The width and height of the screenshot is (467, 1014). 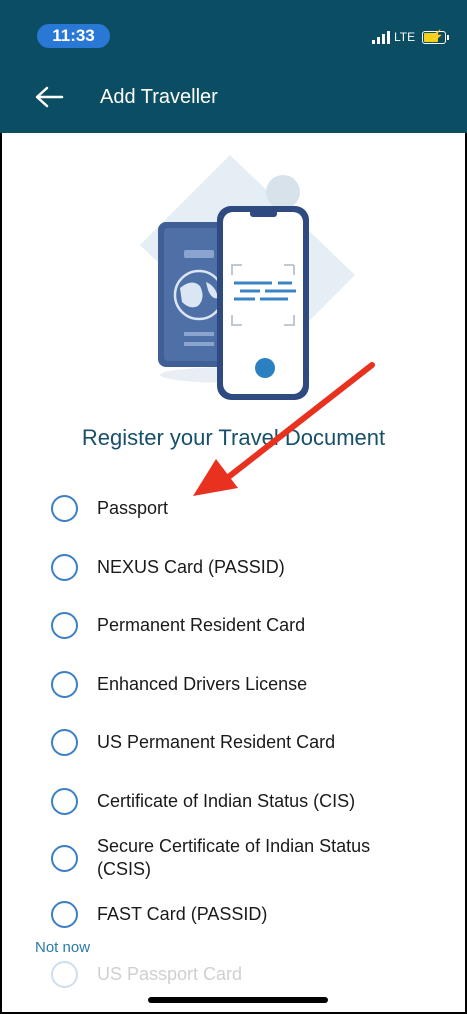 What do you see at coordinates (233, 437) in the screenshot?
I see `register-heading: Register your Travel Document` at bounding box center [233, 437].